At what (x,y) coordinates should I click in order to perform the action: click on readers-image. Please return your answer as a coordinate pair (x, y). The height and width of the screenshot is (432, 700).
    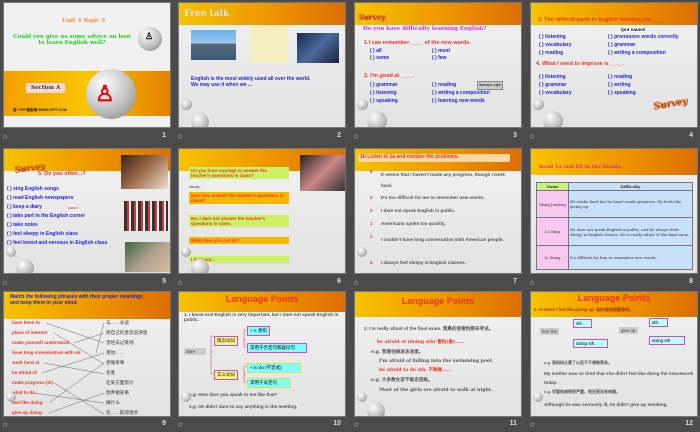
    Looking at the image, I should click on (146, 216).